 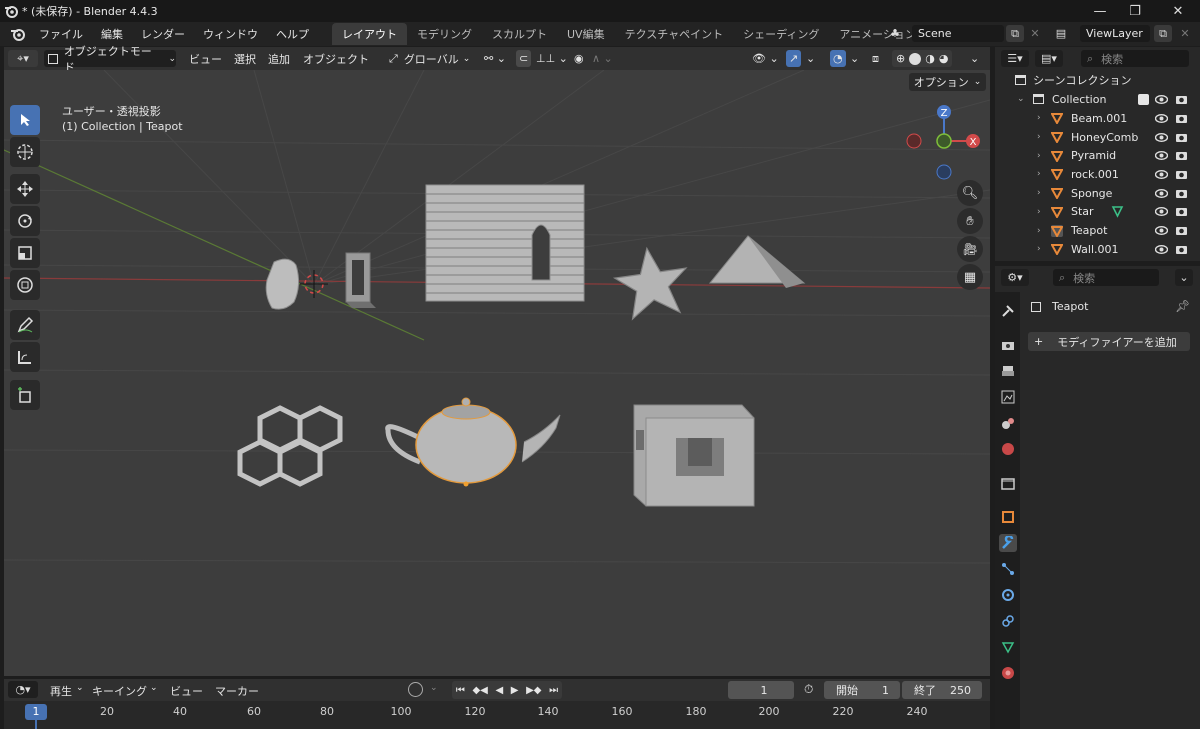 What do you see at coordinates (25, 285) in the screenshot?
I see `transform-tool-button` at bounding box center [25, 285].